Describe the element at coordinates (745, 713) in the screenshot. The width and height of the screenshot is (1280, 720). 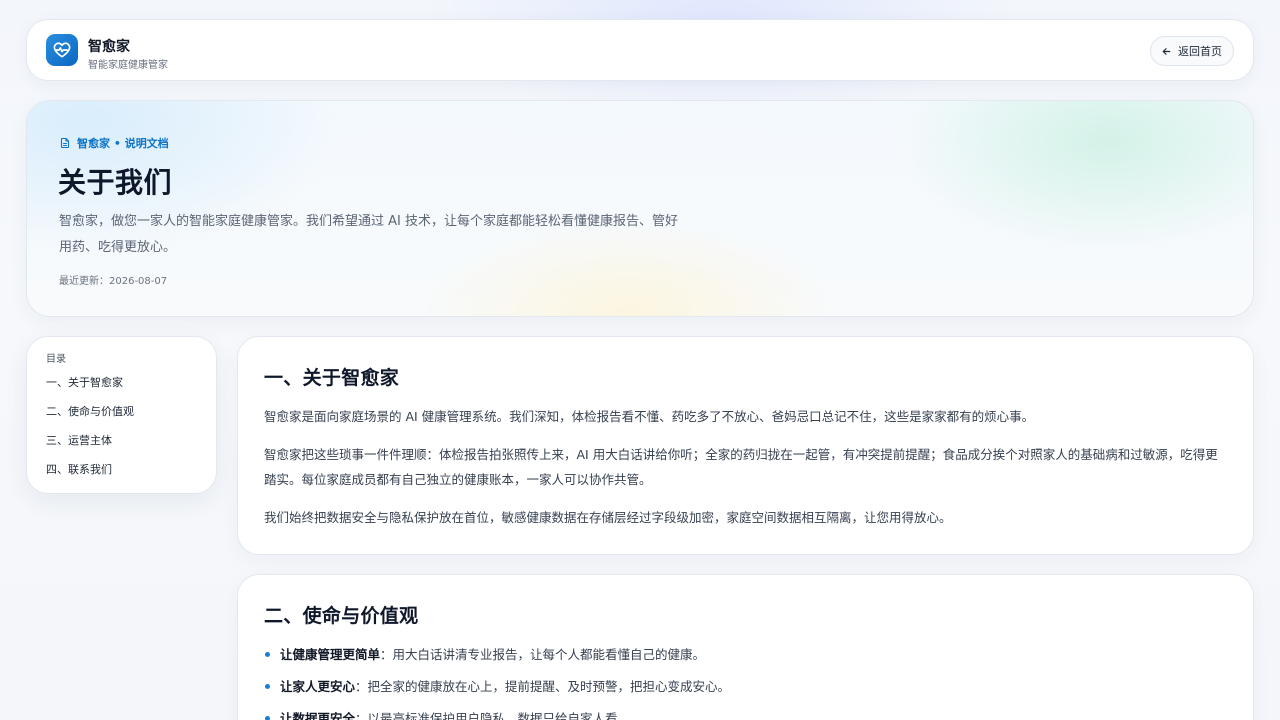
I see `list-item: 让数据更安全：以最高标准保护用户隐私，数据只给自家人看。` at that location.